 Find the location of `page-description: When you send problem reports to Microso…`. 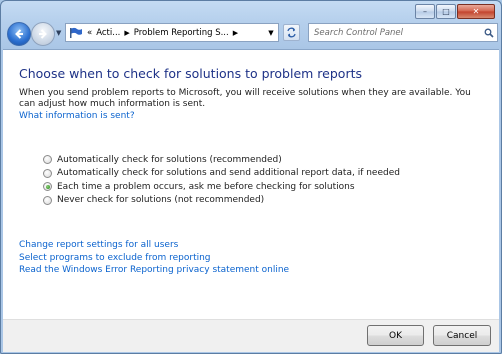

page-description: When you send problem reports to Microso… is located at coordinates (245, 98).